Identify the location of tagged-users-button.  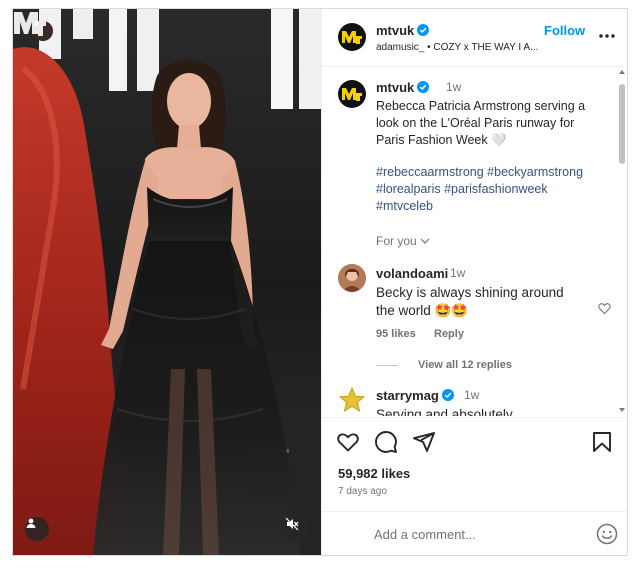
(37, 529).